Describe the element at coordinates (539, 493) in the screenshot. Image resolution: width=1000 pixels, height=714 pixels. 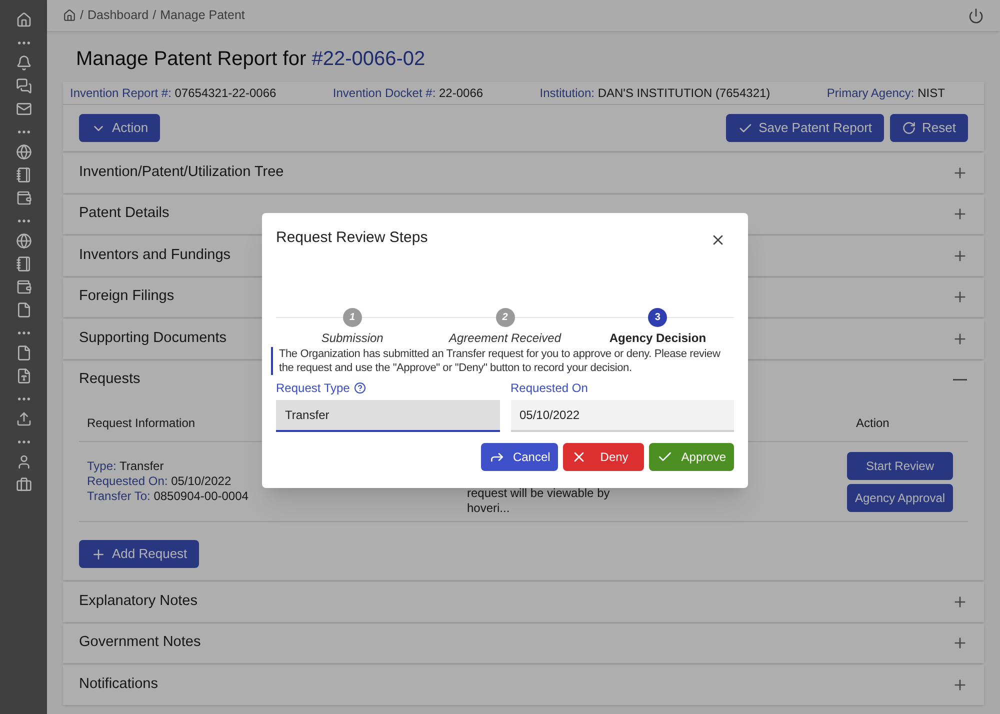
I see `note-text: request will be viewable by` at that location.